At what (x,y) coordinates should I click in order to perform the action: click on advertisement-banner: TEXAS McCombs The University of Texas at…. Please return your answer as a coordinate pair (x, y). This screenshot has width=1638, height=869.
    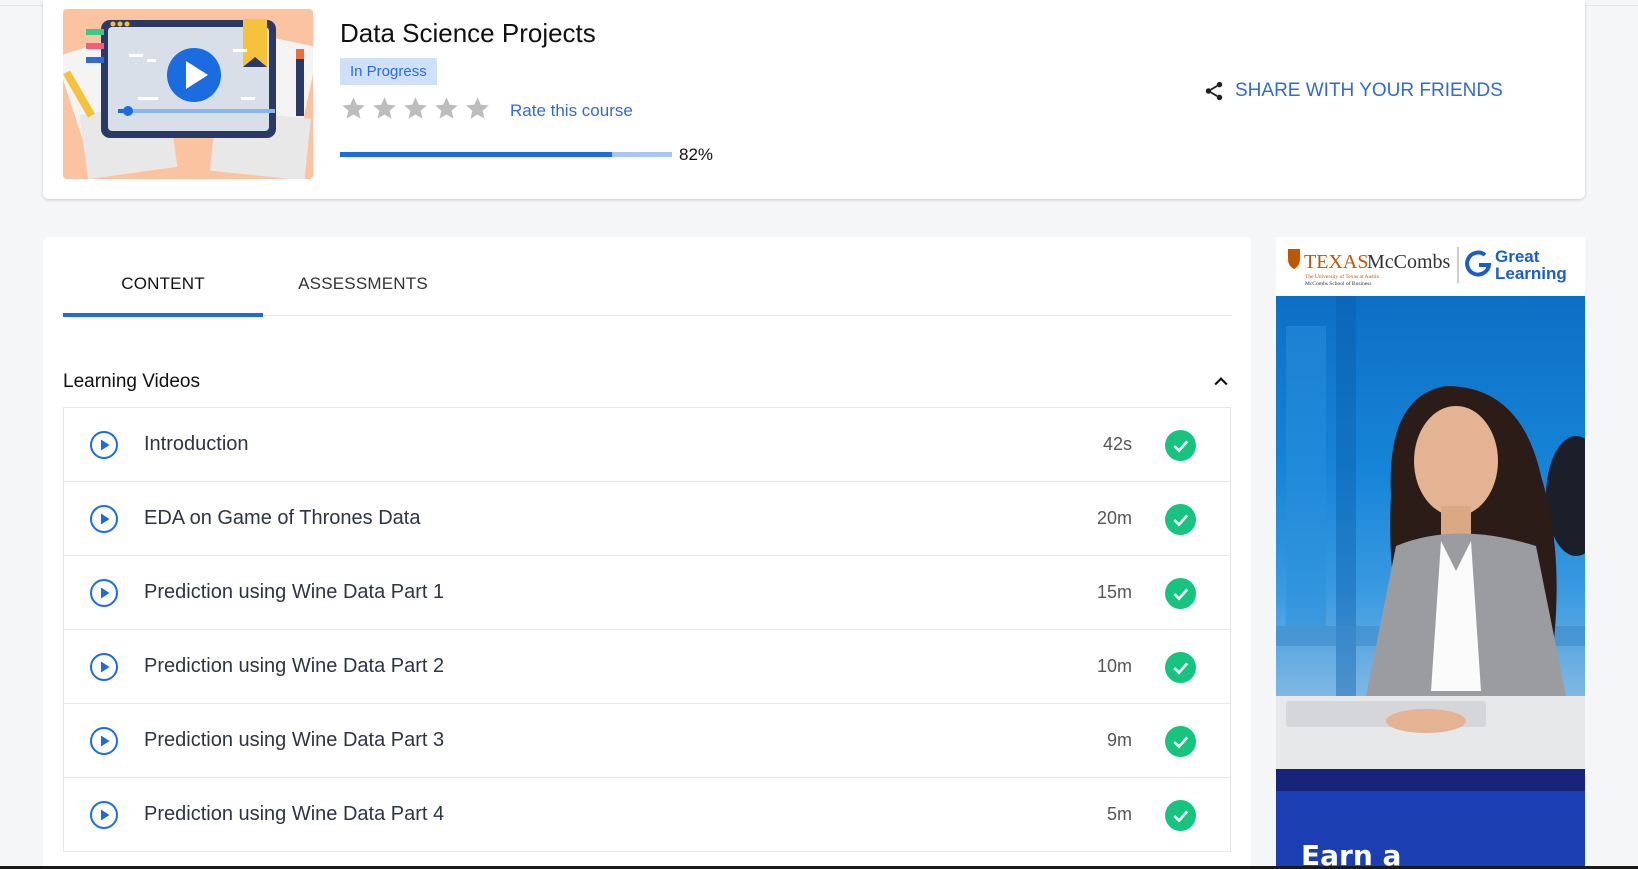
    Looking at the image, I should click on (1430, 553).